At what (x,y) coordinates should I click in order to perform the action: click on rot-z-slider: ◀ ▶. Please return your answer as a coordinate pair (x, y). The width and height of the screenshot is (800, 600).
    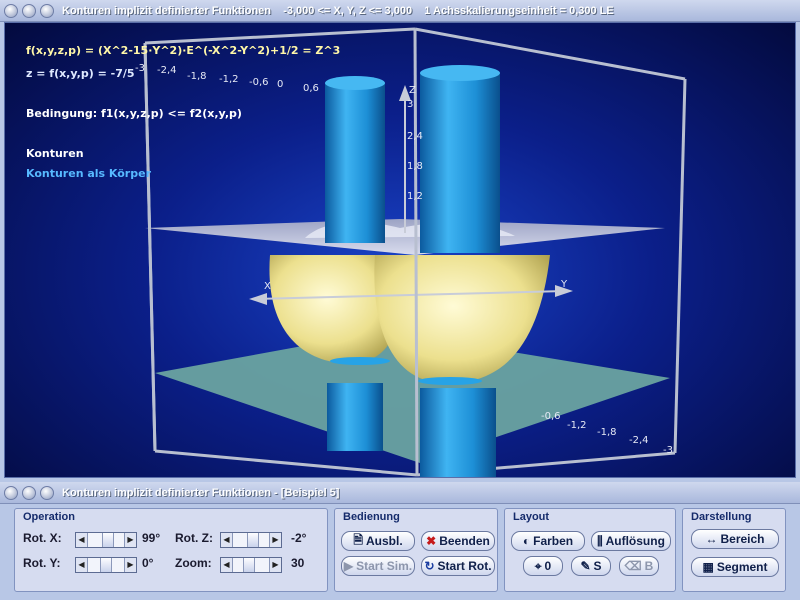
    Looking at the image, I should click on (251, 540).